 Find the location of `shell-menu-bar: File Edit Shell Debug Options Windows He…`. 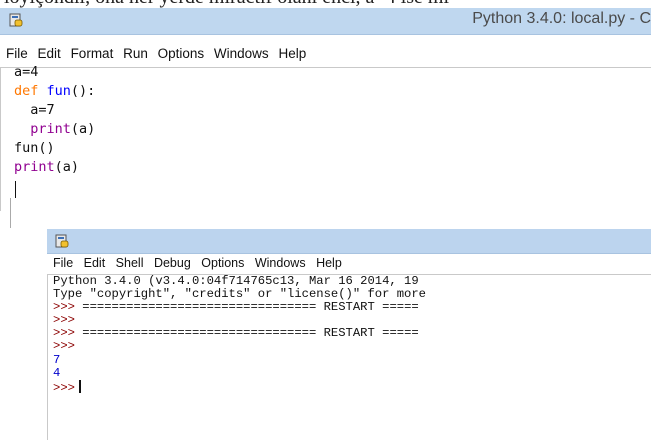

shell-menu-bar: File Edit Shell Debug Options Windows He… is located at coordinates (201, 263).